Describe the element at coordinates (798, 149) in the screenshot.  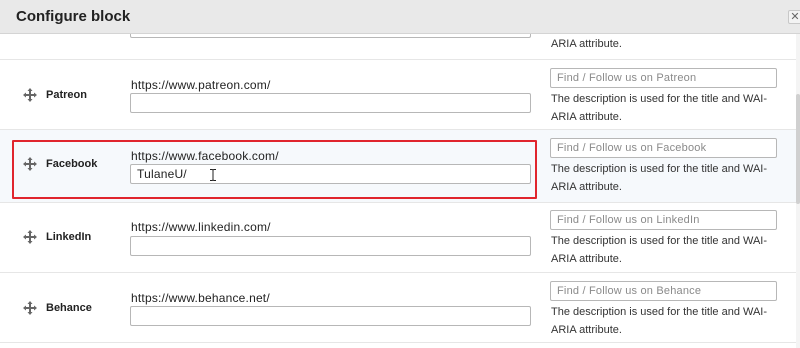
I see `scrollbar-thumb` at that location.